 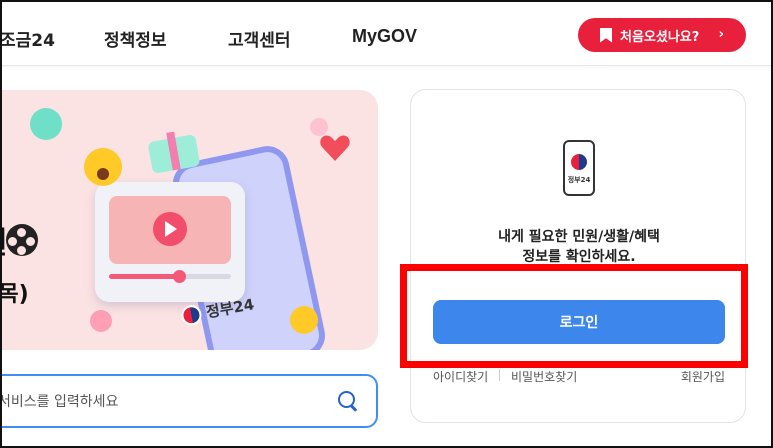 I want to click on nav-item-policy-info: 정책정보, so click(x=135, y=38).